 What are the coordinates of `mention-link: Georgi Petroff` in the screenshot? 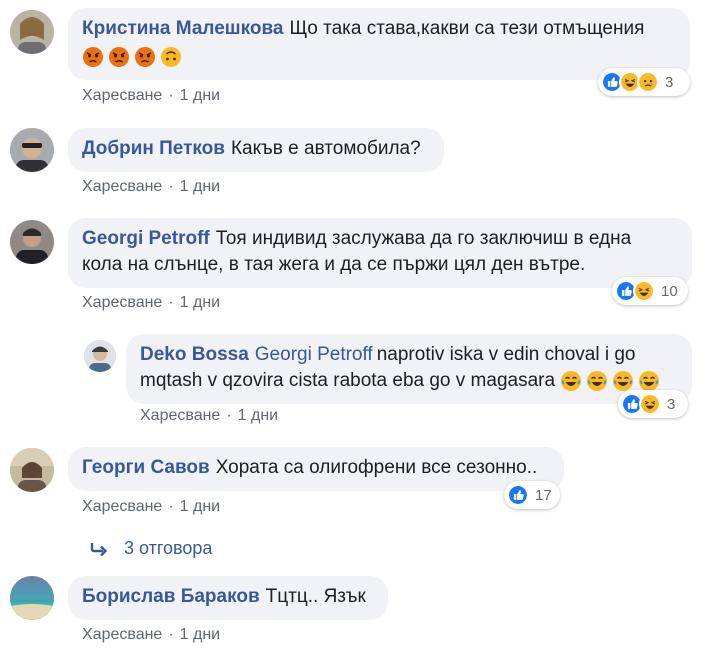 It's located at (314, 354).